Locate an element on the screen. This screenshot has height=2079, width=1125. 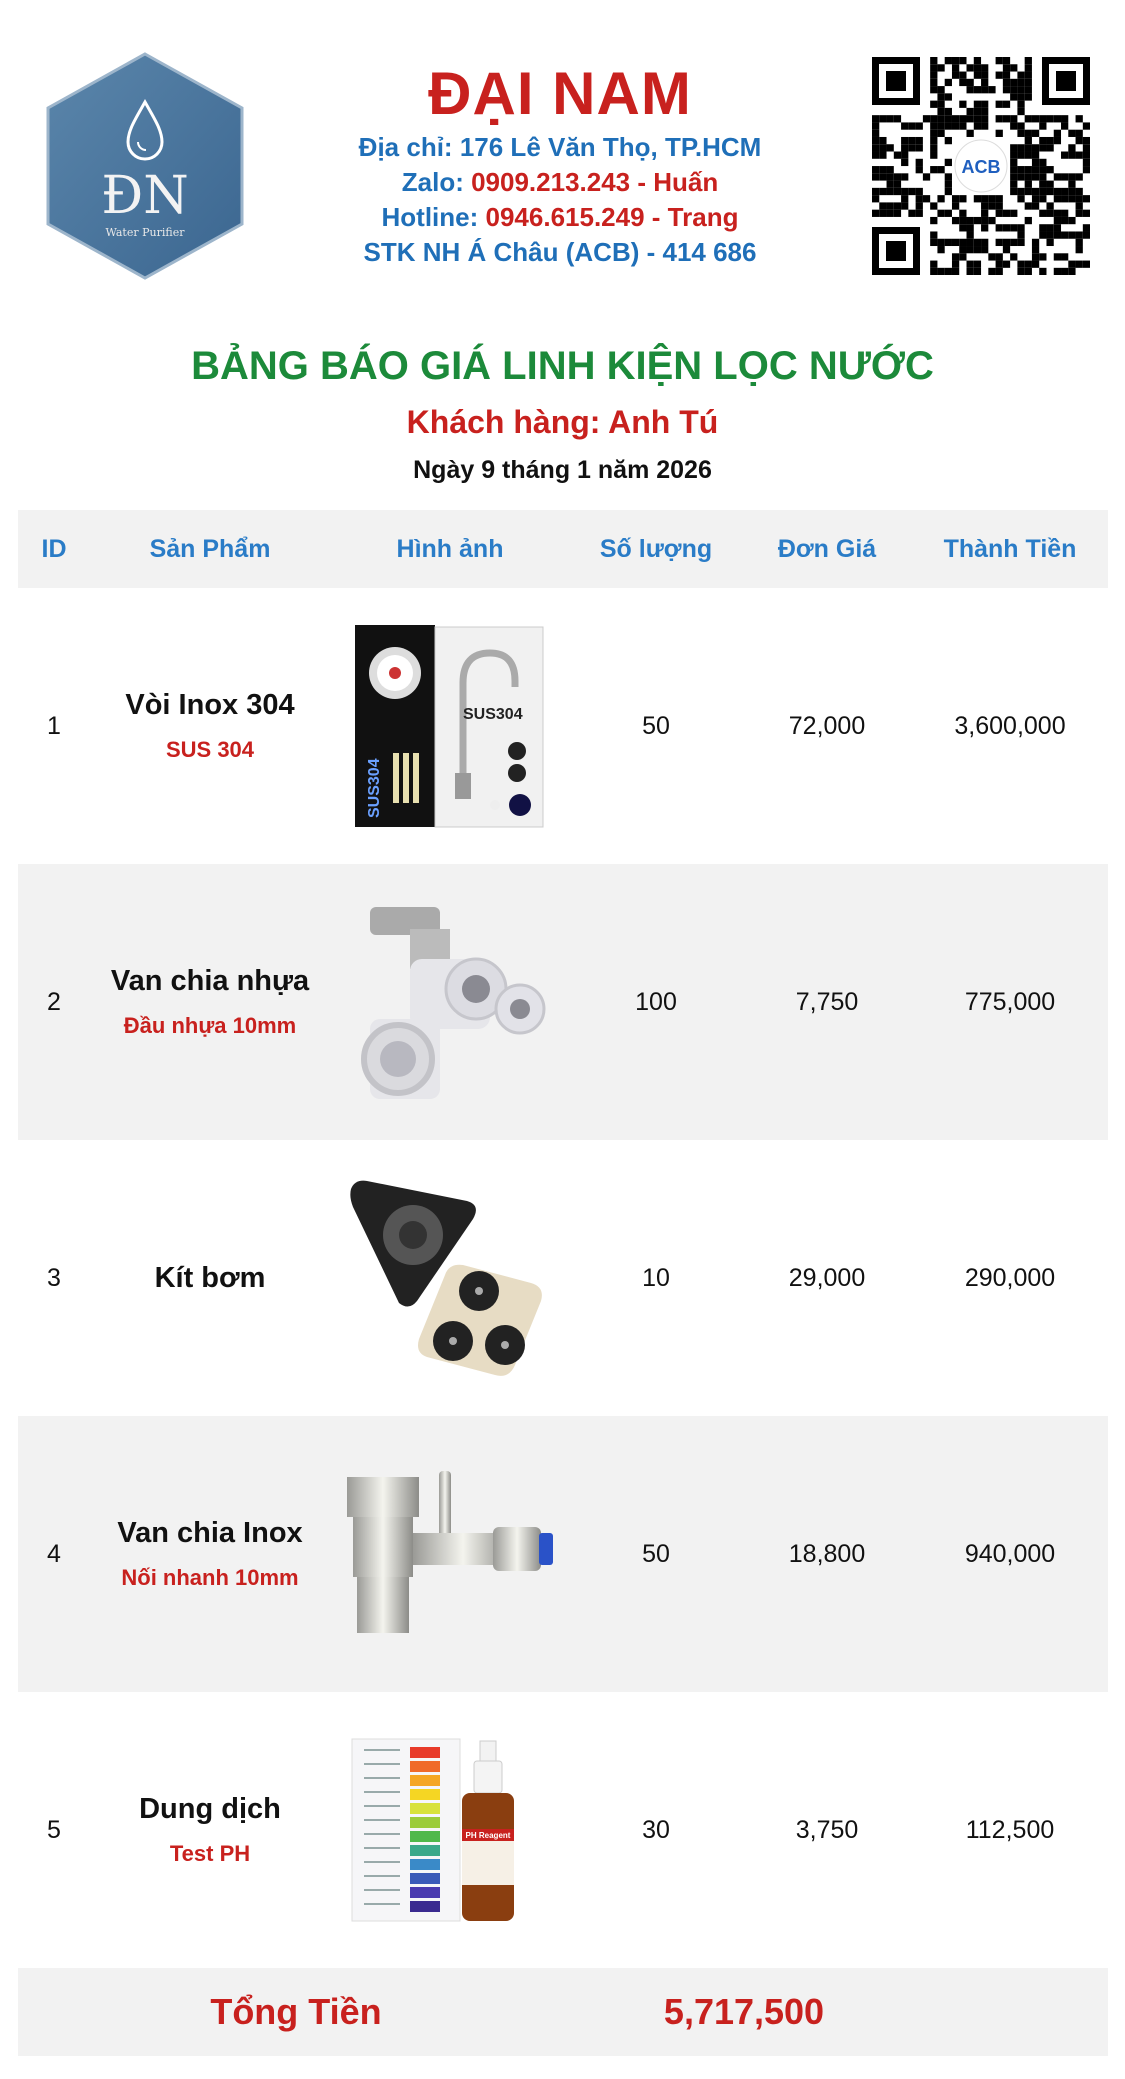
product-name: Dung dịch is located at coordinates (210, 1809).